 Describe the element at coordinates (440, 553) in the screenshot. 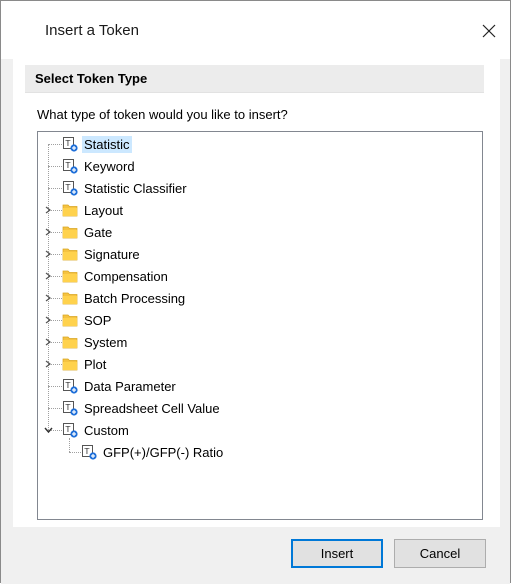

I see `cancel-button: Cancel` at that location.